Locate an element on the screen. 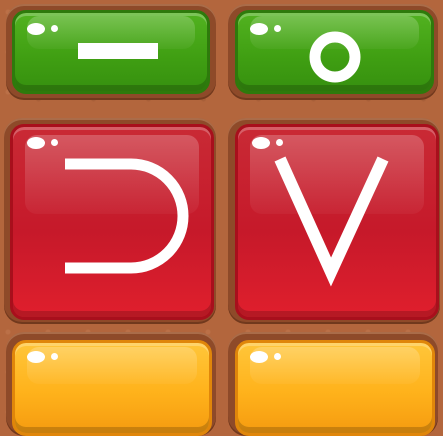 The width and height of the screenshot is (443, 436). circle-icon is located at coordinates (335, 57).